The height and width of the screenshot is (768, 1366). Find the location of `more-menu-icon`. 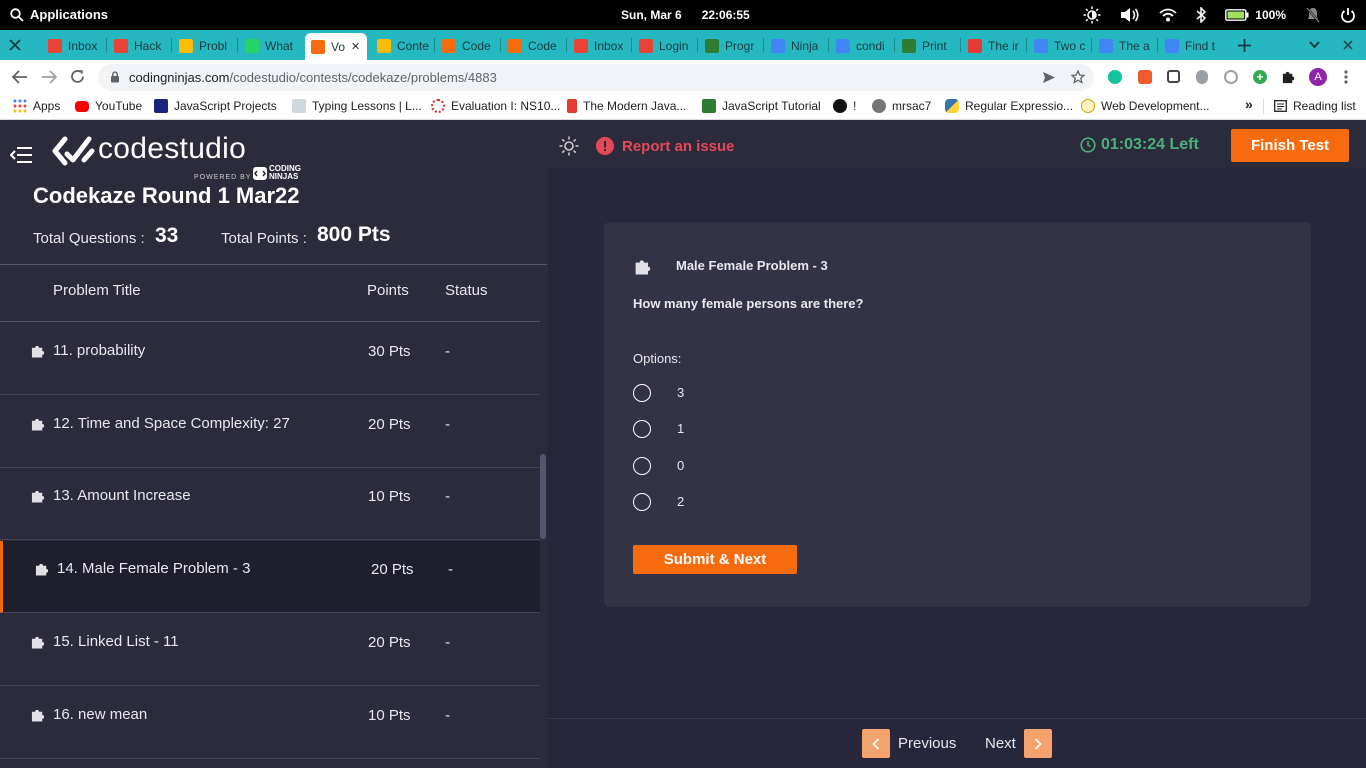

more-menu-icon is located at coordinates (1346, 77).